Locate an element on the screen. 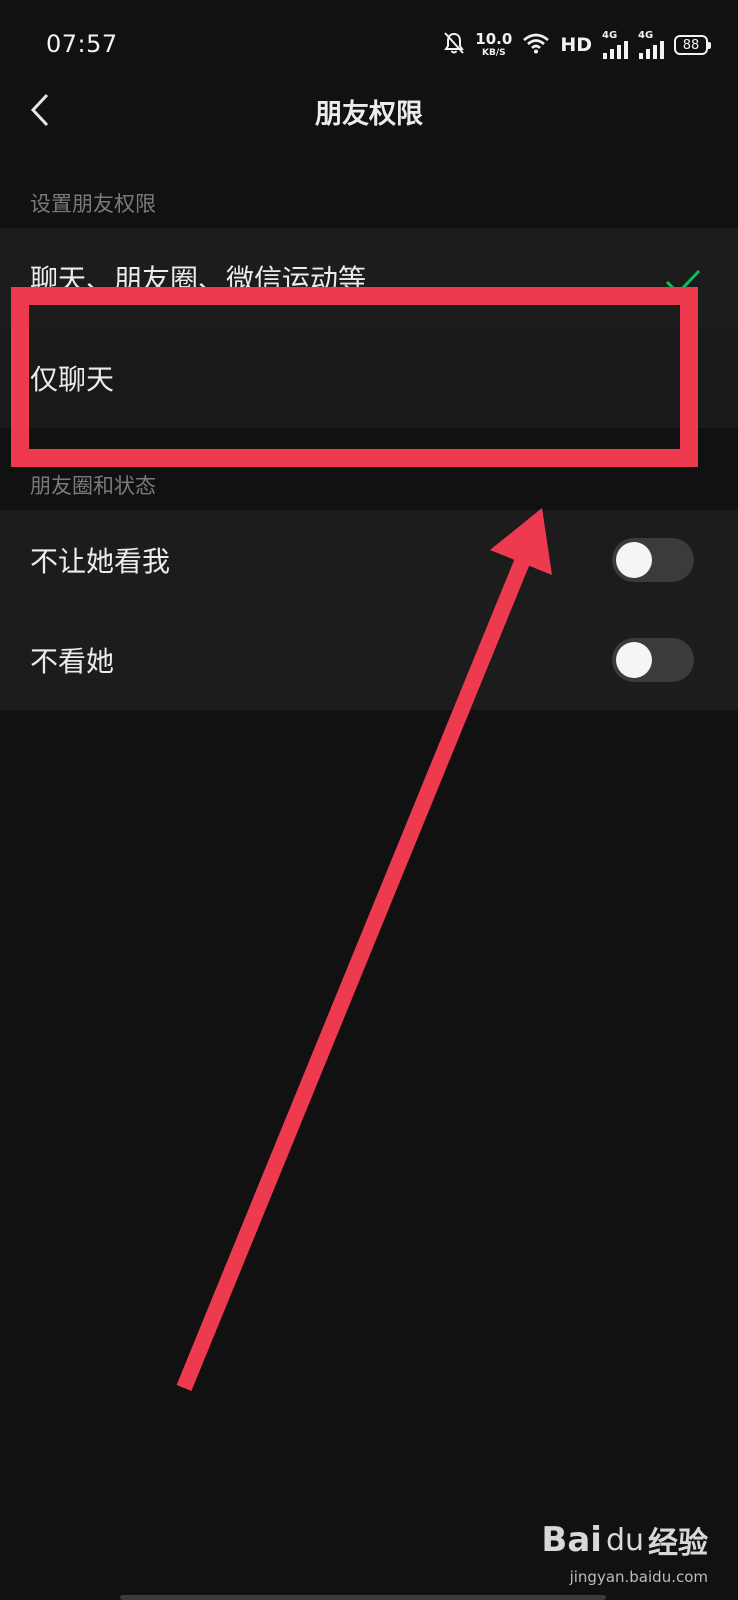  watermark-url: jingyan.baidu.com is located at coordinates (638, 1577).